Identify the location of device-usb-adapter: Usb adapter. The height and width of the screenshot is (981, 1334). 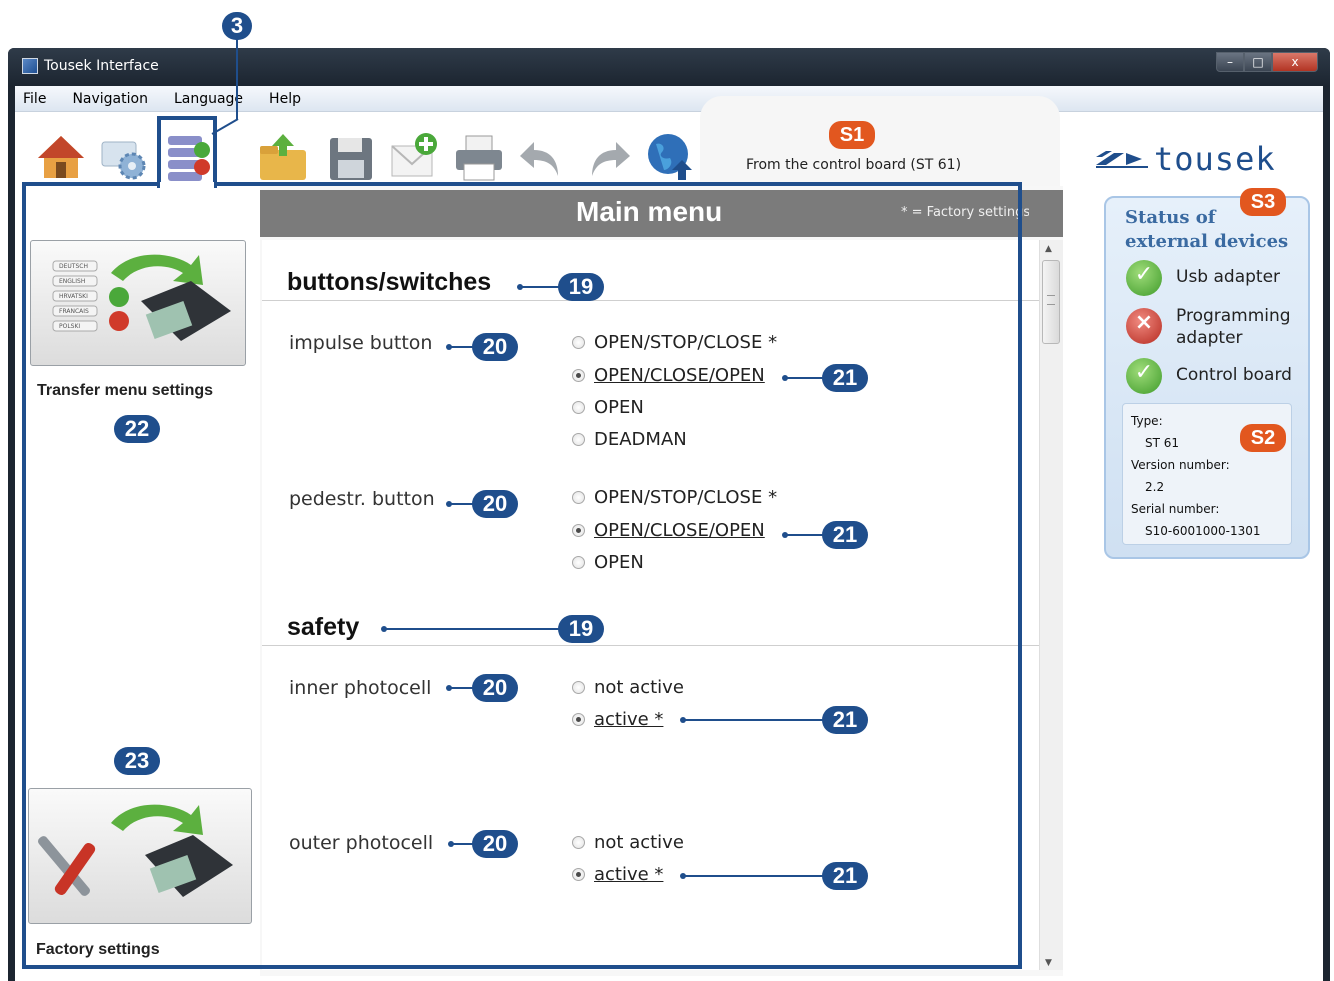
(1228, 277).